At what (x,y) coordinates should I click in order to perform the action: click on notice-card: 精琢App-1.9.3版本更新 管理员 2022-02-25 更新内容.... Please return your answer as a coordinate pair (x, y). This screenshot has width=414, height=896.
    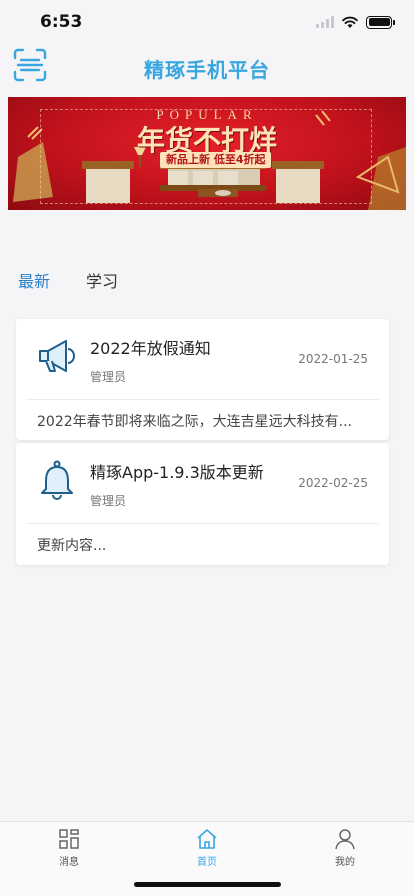
    Looking at the image, I should click on (202, 504).